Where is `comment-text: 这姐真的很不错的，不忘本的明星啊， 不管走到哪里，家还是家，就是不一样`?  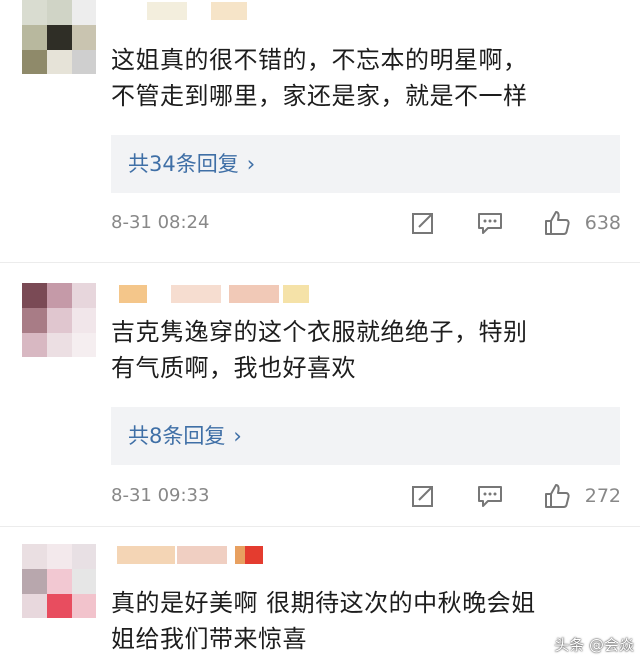 comment-text: 这姐真的很不错的，不忘本的明星啊， 不管走到哪里，家还是家，就是不一样 is located at coordinates (366, 78).